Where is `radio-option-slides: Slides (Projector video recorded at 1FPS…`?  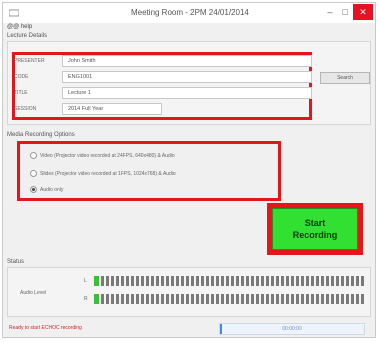
radio-option-slides: Slides (Projector video recorded at 1FPS… is located at coordinates (103, 173).